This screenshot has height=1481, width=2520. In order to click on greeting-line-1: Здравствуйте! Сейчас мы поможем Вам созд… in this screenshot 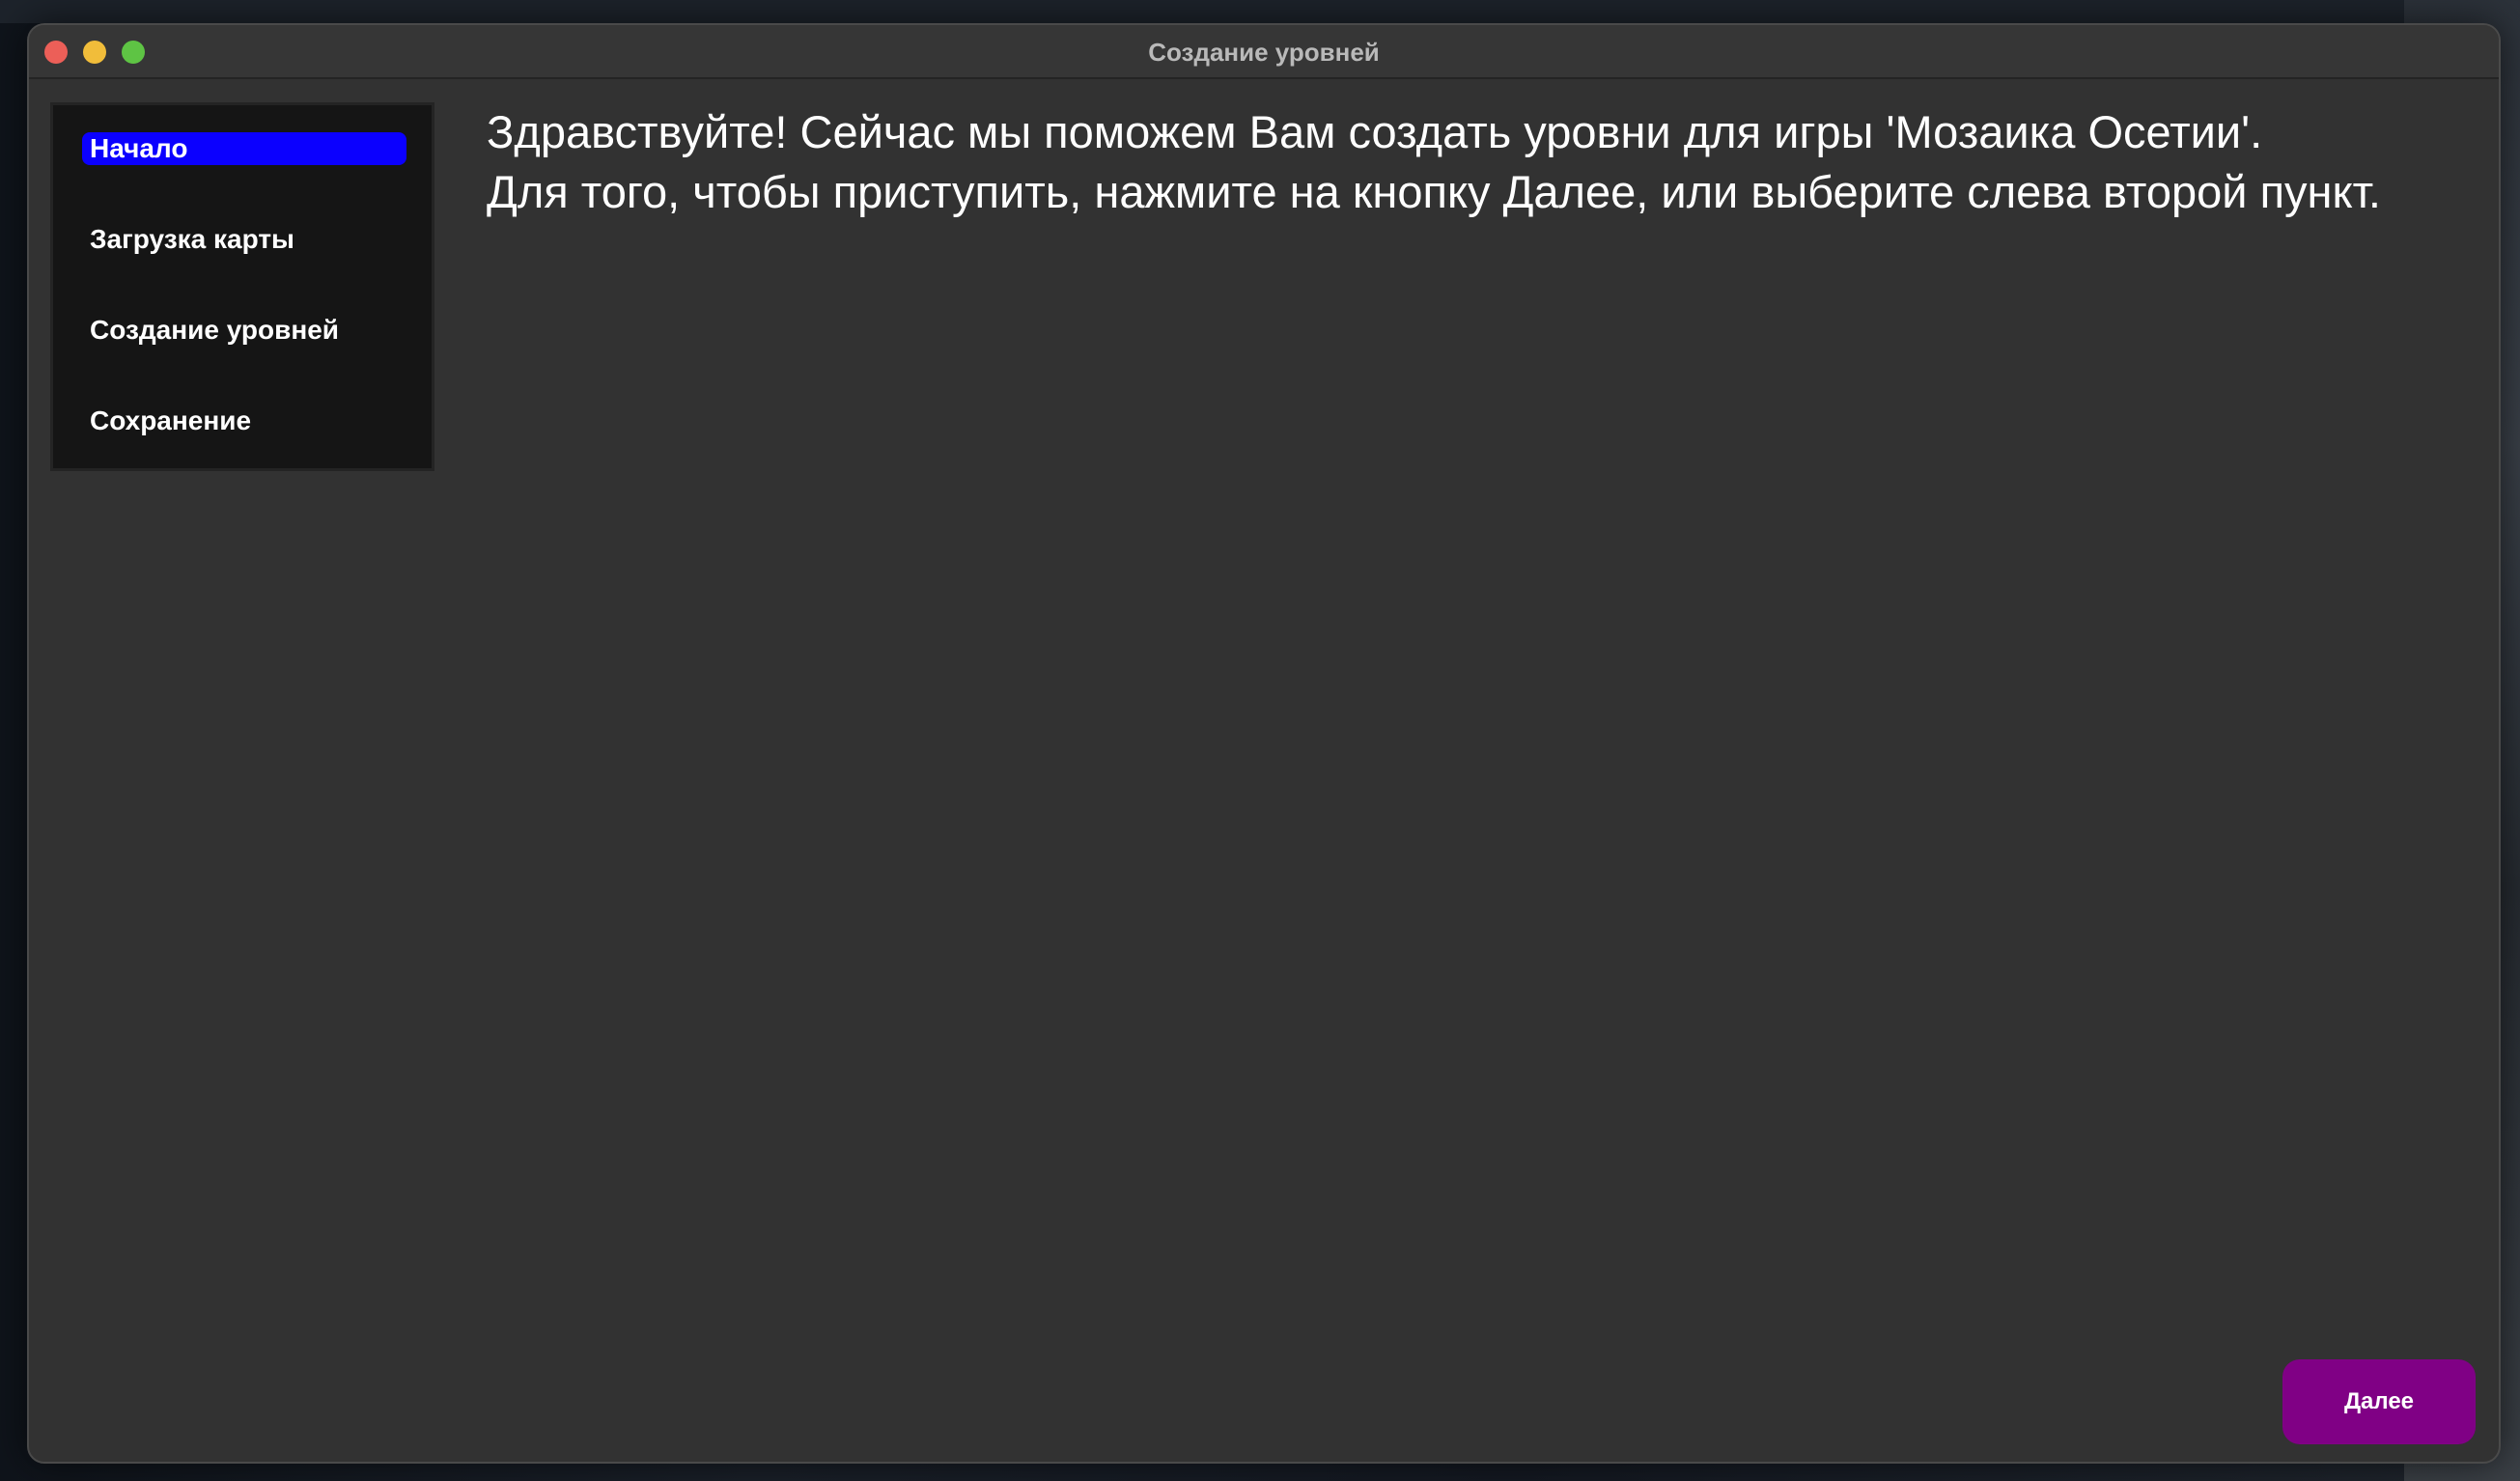, I will do `click(1375, 131)`.